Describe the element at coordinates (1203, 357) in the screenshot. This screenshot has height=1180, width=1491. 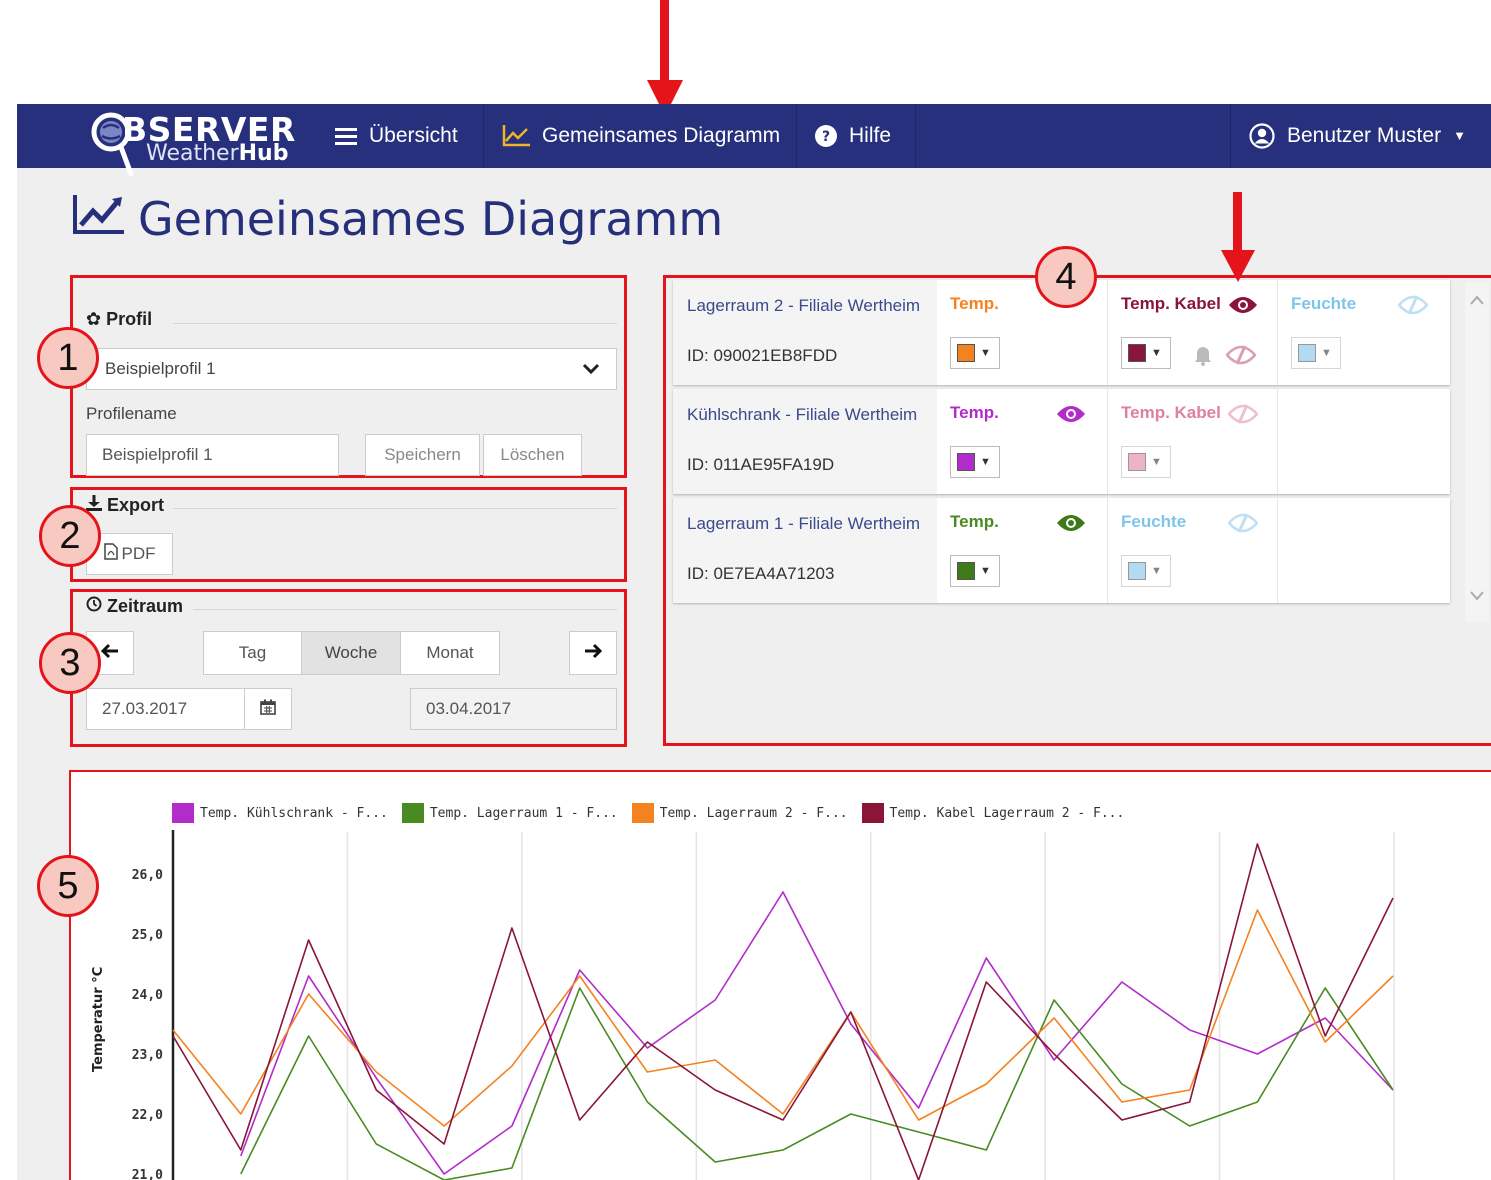
I see `bell-icon` at that location.